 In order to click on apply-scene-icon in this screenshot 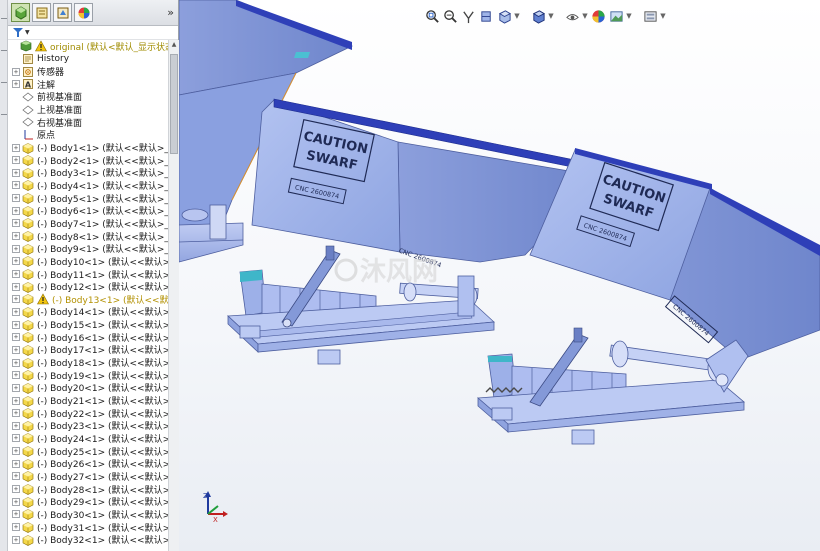, I will do `click(616, 16)`.